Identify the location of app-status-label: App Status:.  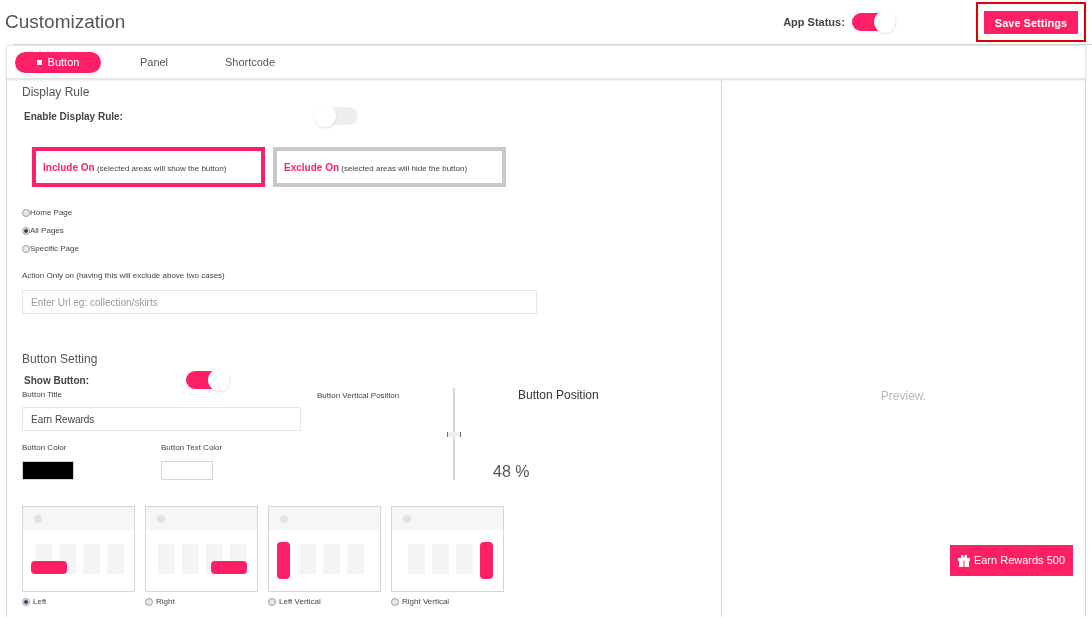
(814, 22).